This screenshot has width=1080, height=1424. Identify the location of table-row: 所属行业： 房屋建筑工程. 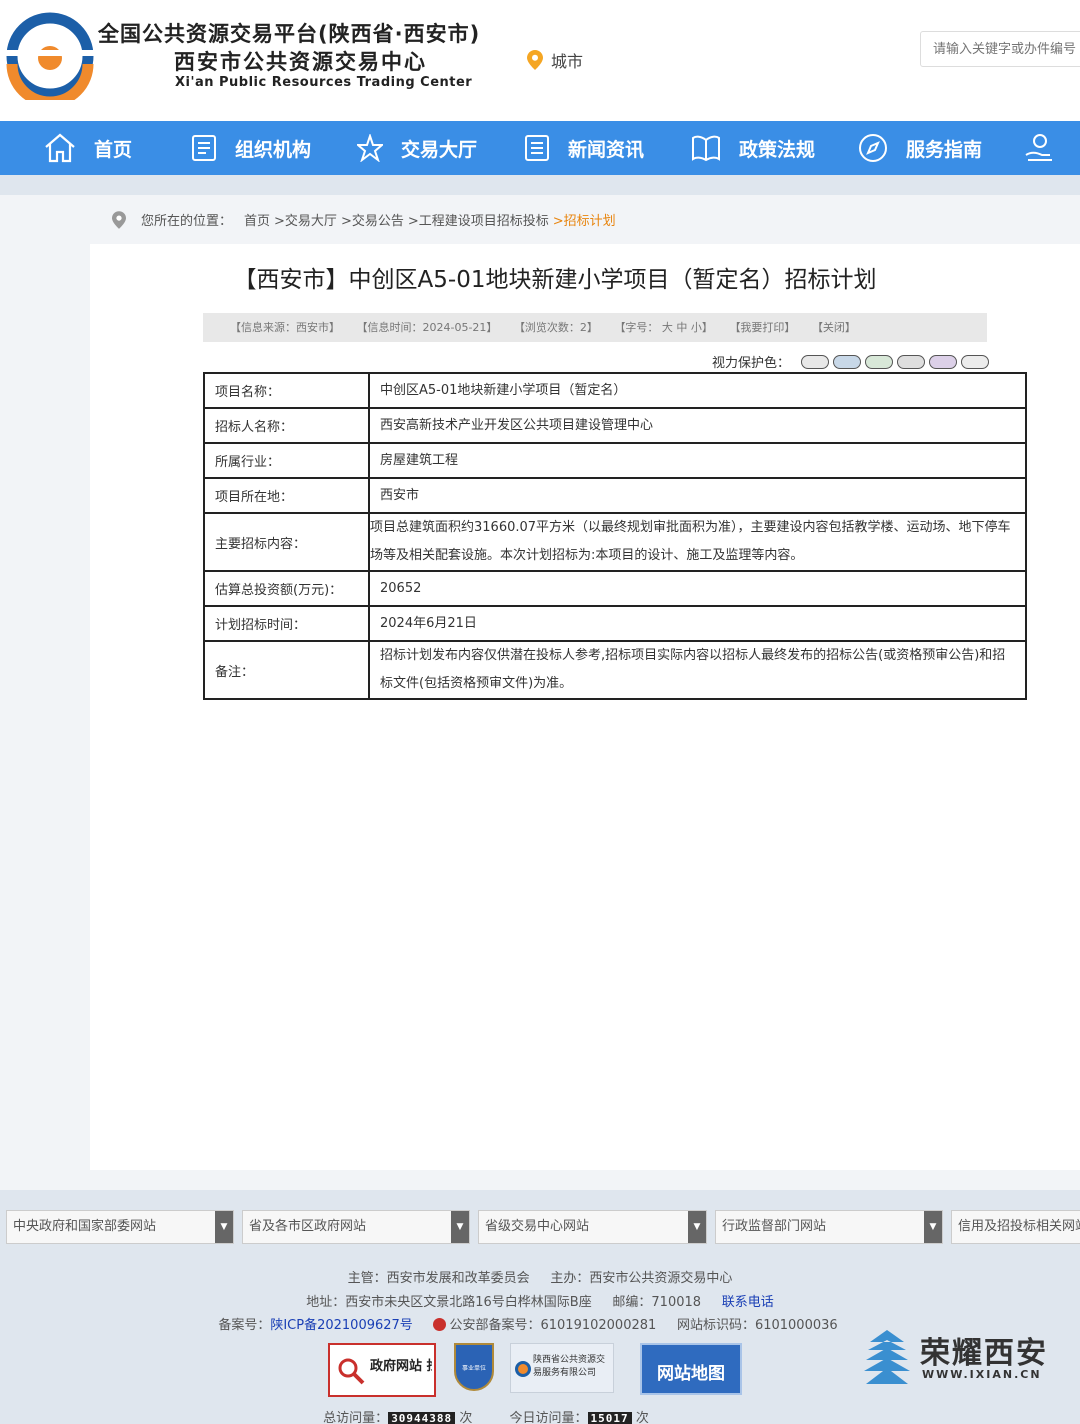
(615, 460).